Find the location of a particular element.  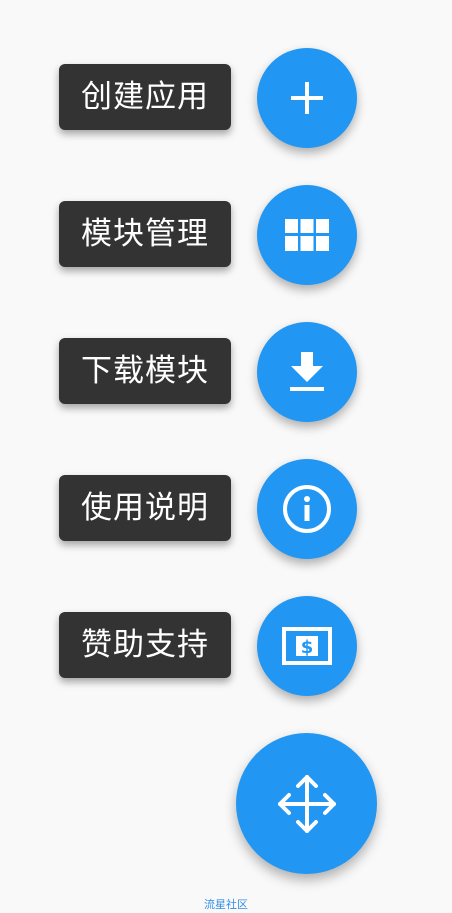

fab-row-sponsor: 赞助支持 $ is located at coordinates (226, 646).